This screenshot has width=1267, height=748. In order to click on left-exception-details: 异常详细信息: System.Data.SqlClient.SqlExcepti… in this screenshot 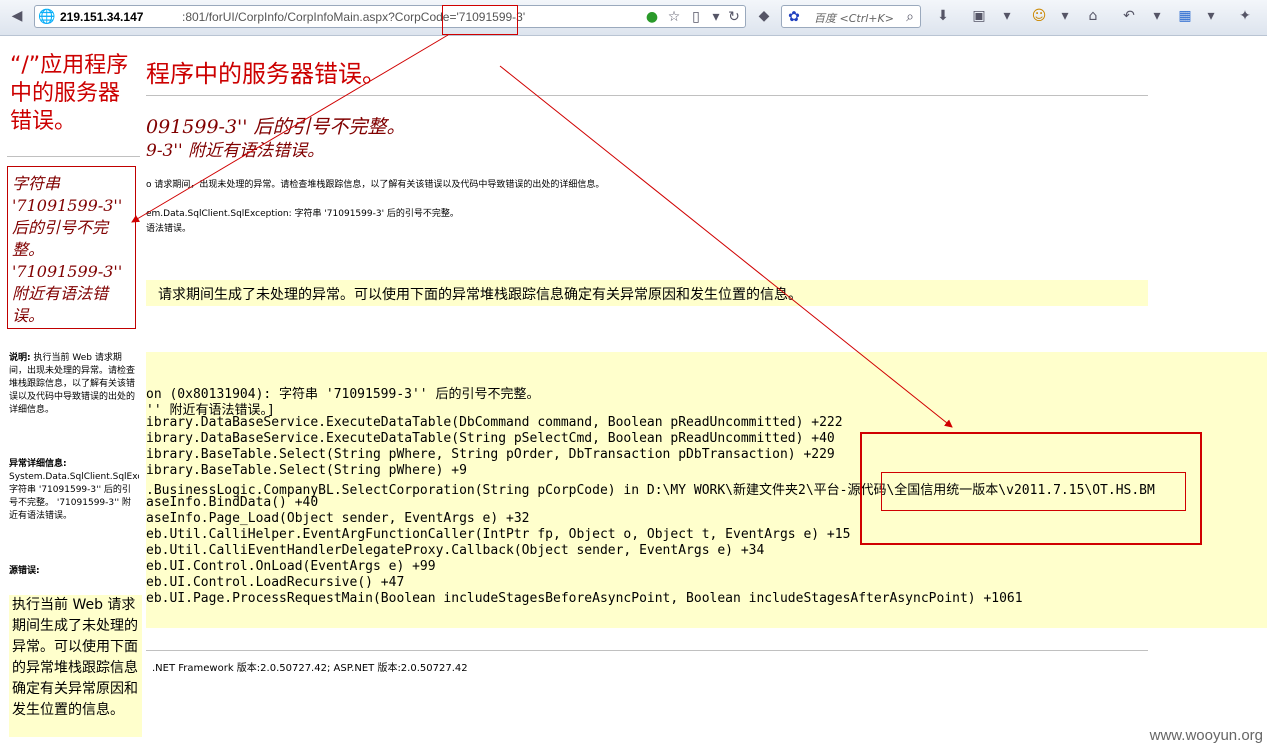, I will do `click(74, 490)`.